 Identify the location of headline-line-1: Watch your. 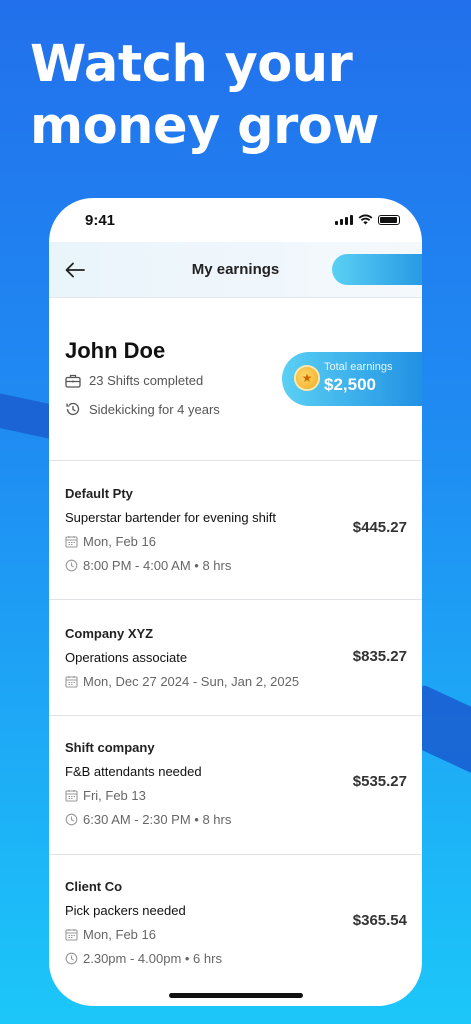
(191, 64).